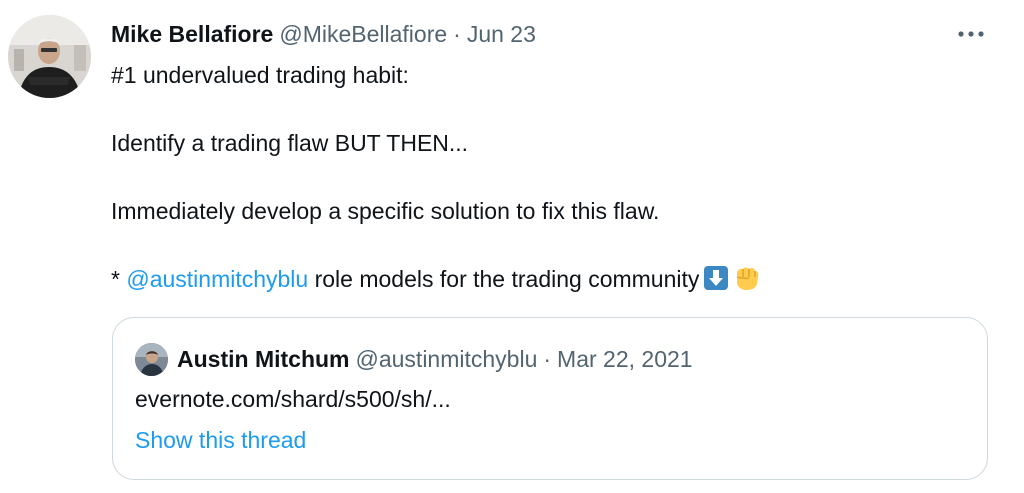 This screenshot has width=1024, height=493. What do you see at coordinates (625, 359) in the screenshot?
I see `quoted-tweet-date: Mar 22, 2021` at bounding box center [625, 359].